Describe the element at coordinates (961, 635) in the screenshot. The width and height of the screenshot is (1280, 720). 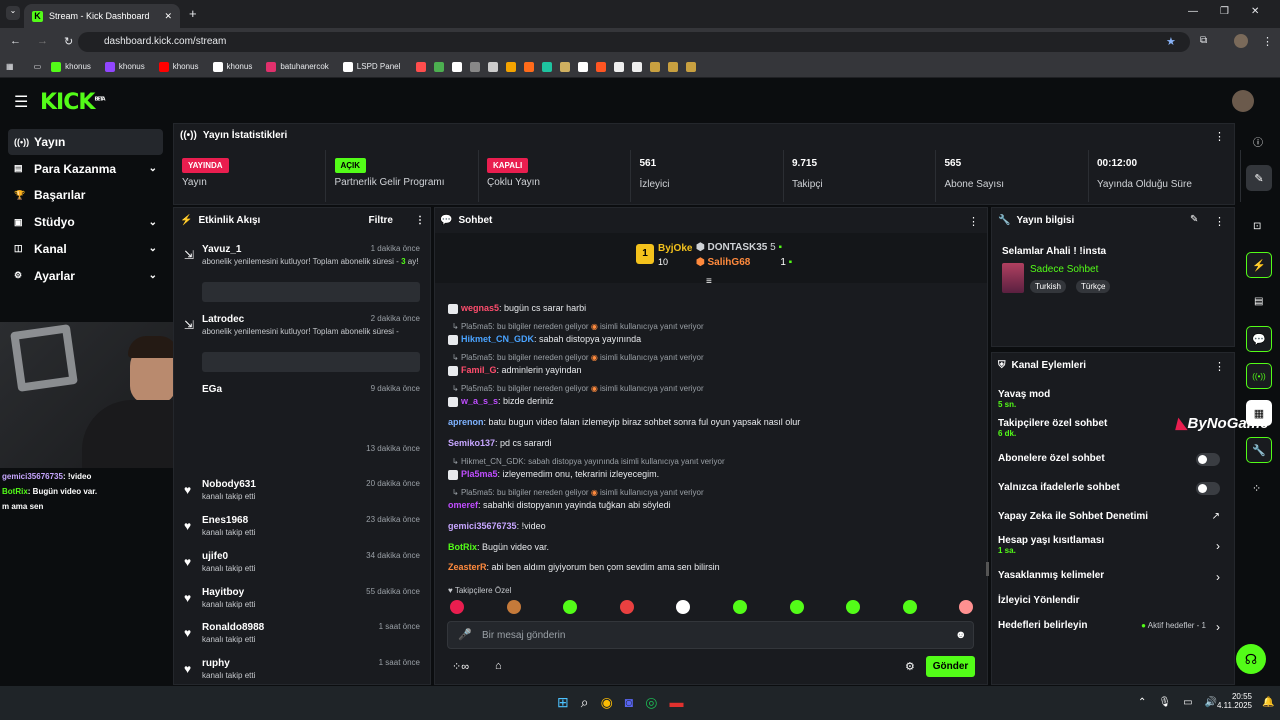
I see `emoji-icon: ☻` at that location.